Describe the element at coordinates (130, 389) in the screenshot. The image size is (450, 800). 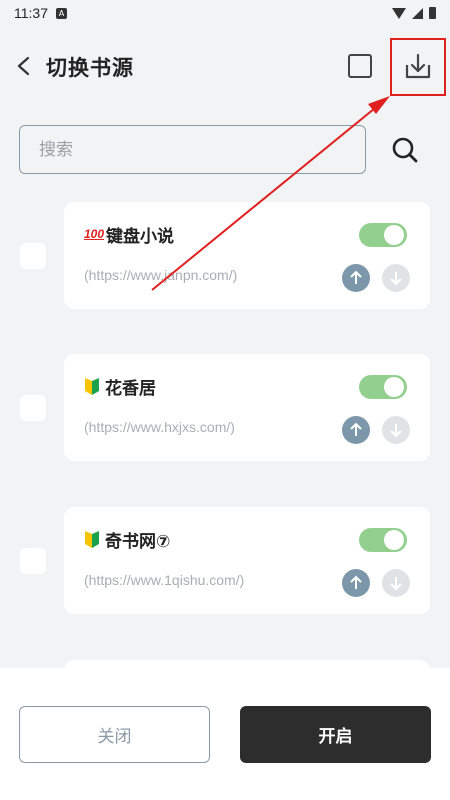
I see `source-name: 花香居` at that location.